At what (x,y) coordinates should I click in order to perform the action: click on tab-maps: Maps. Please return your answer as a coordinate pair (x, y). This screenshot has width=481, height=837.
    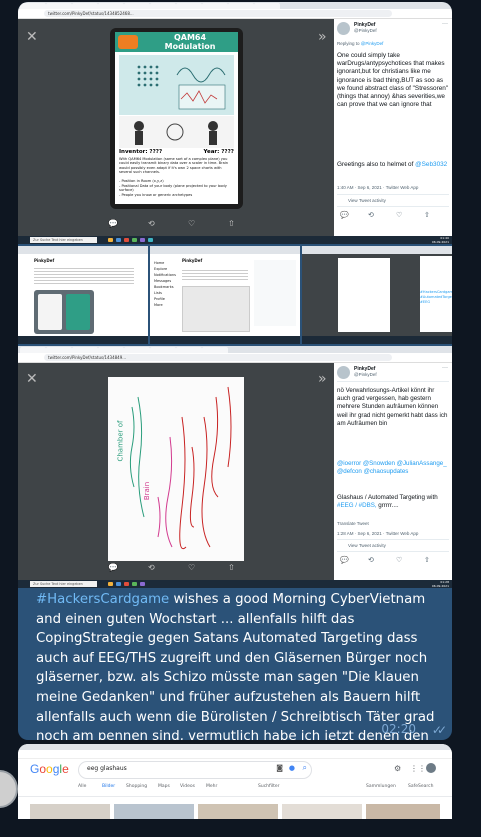
    Looking at the image, I should click on (164, 786).